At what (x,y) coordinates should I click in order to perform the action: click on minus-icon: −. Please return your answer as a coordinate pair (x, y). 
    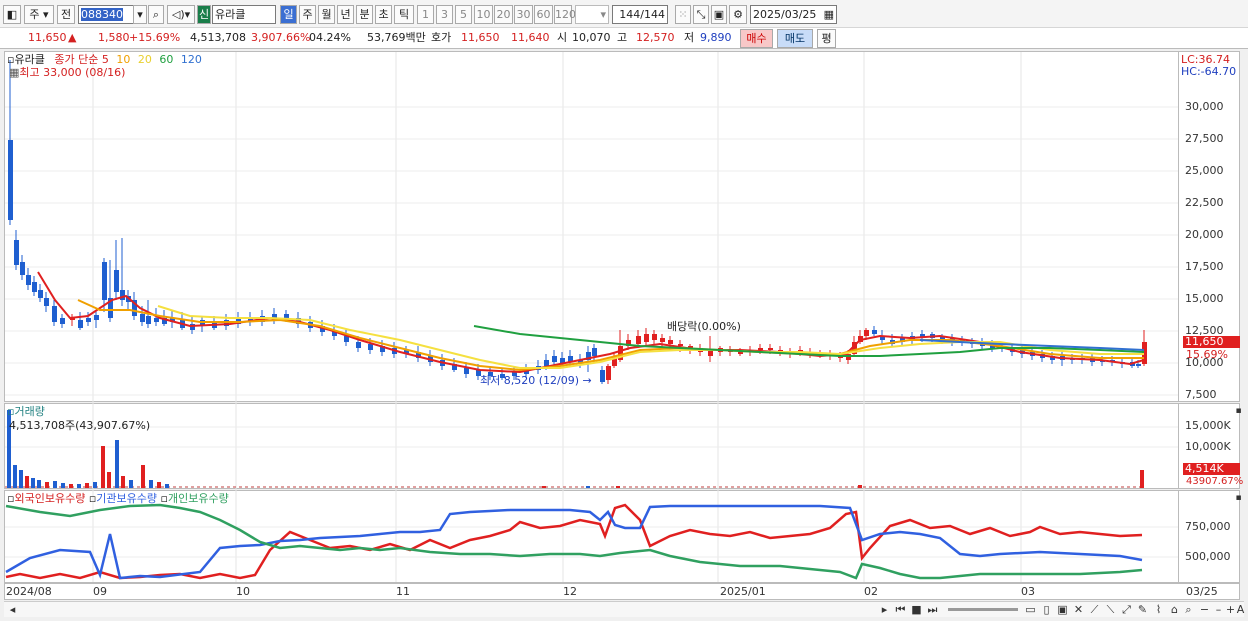
    Looking at the image, I should click on (1204, 609).